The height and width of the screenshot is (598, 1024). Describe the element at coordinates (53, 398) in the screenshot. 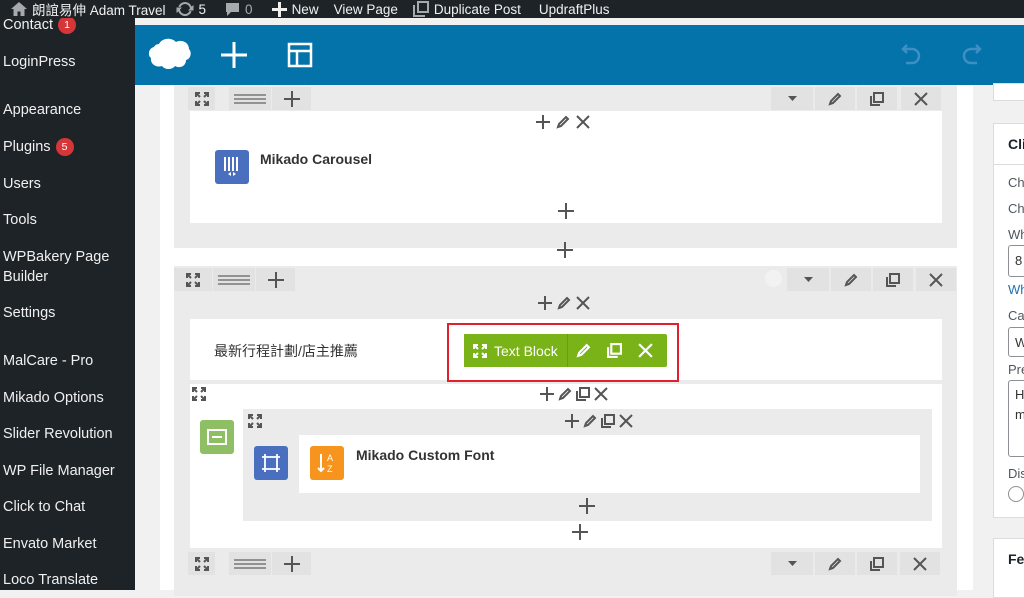

I see `menu-label: Mikado Options` at that location.